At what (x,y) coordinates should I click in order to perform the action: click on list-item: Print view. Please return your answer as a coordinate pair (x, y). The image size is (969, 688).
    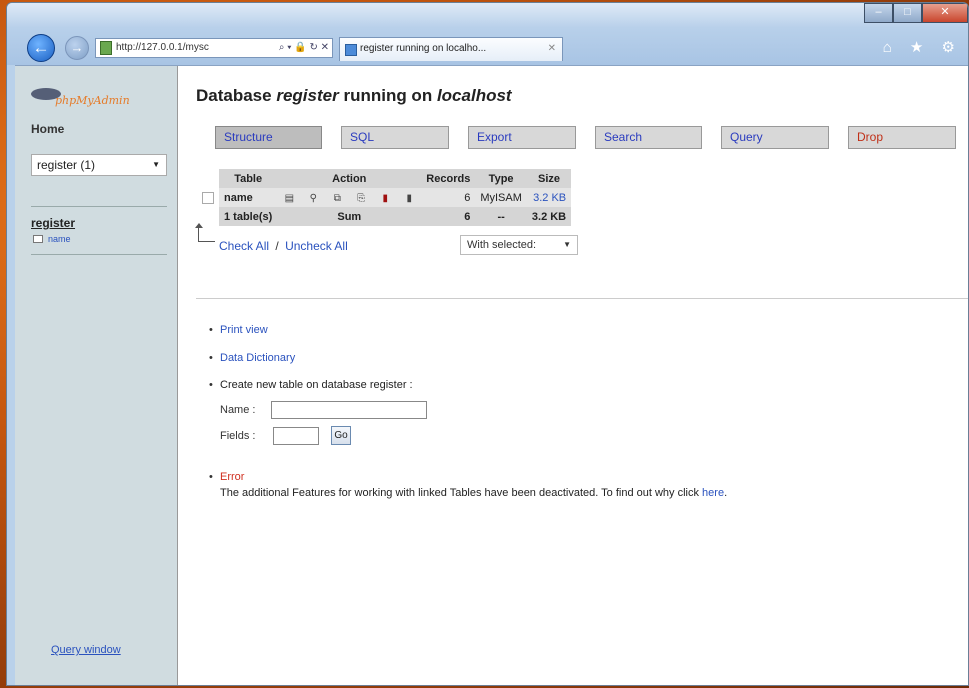
    Looking at the image, I should click on (238, 330).